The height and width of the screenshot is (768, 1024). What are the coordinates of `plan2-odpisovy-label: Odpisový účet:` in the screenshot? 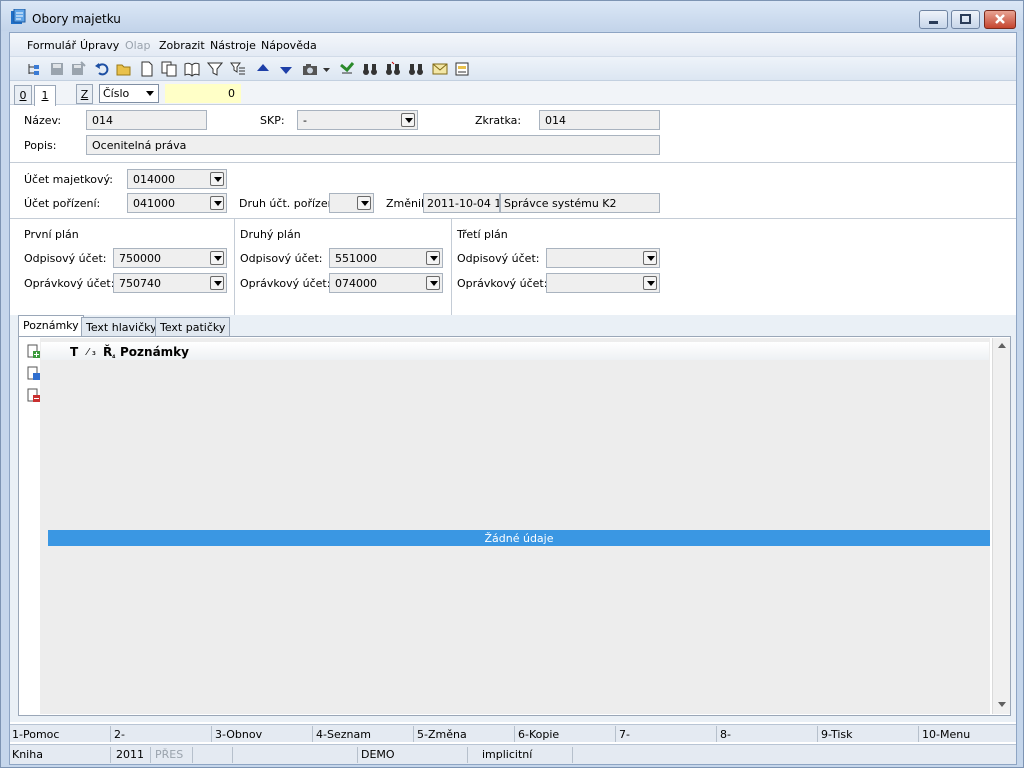 It's located at (281, 258).